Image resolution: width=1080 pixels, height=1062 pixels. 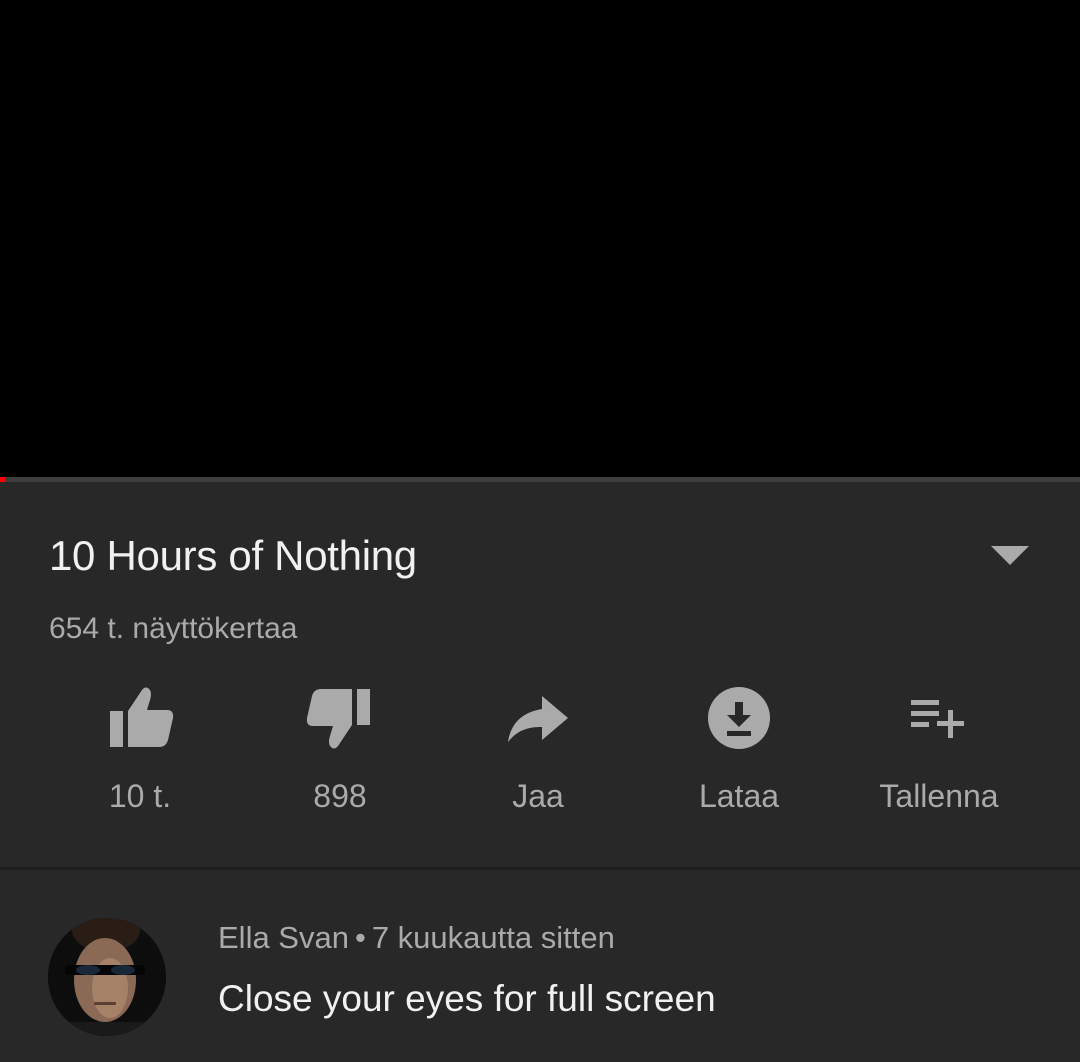 I want to click on avatar, so click(x=107, y=977).